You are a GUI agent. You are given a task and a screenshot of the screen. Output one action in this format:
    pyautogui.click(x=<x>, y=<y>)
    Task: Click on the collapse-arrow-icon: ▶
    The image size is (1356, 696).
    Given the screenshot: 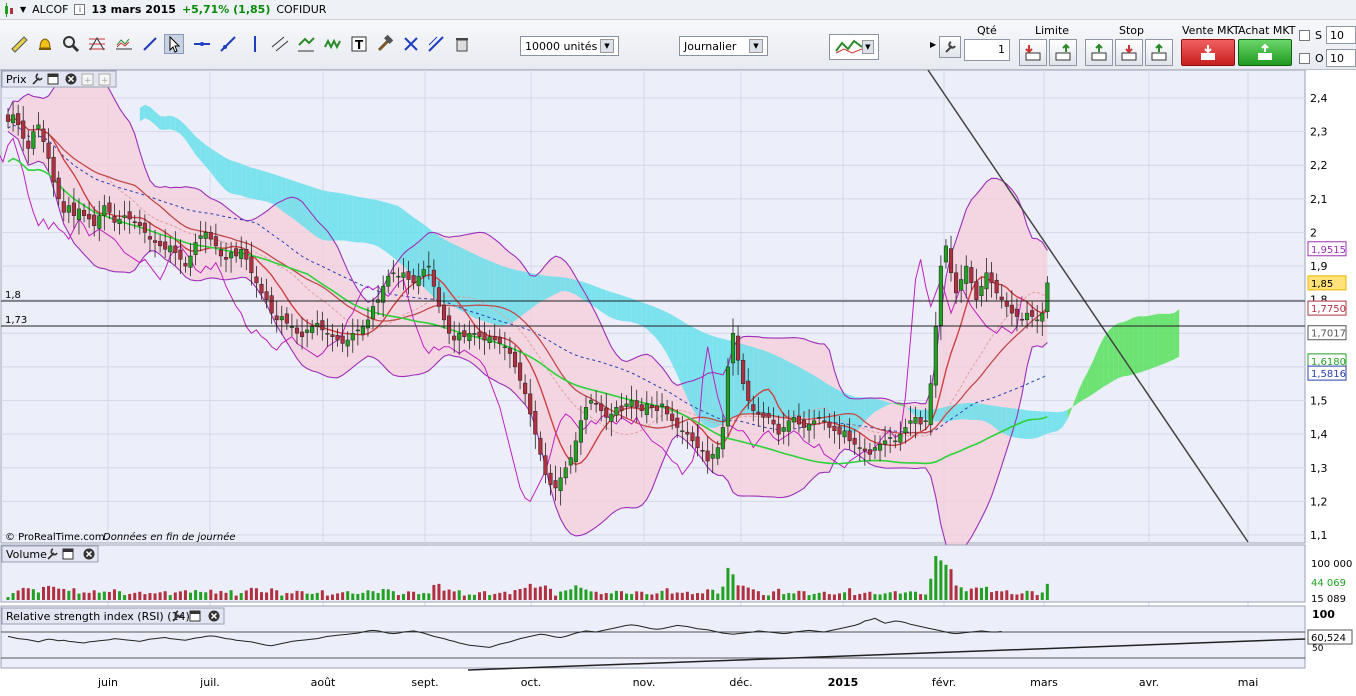 What is the action you would take?
    pyautogui.click(x=933, y=44)
    